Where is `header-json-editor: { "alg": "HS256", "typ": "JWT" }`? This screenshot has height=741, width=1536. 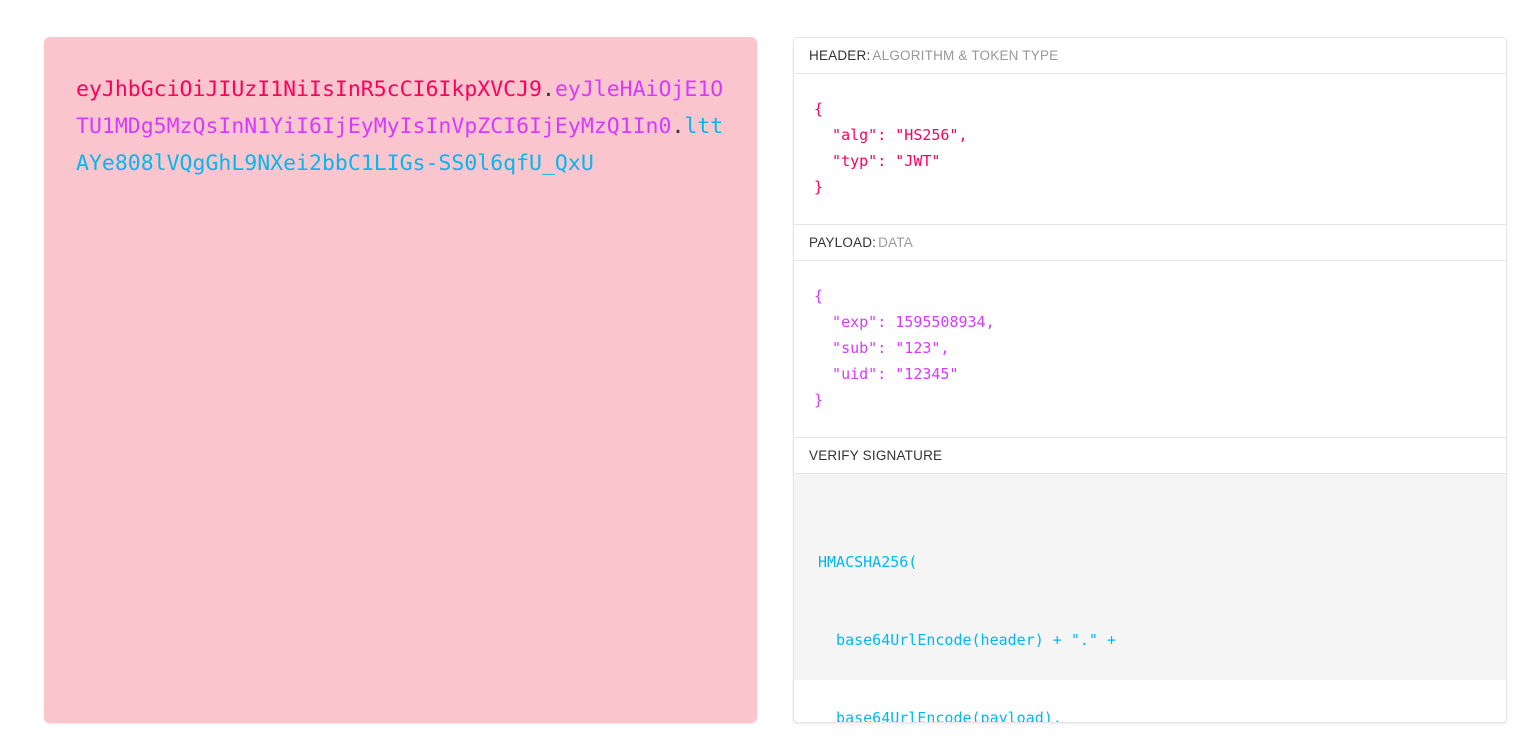
header-json-editor: { "alg": "HS256", "typ": "JWT" } is located at coordinates (1150, 149).